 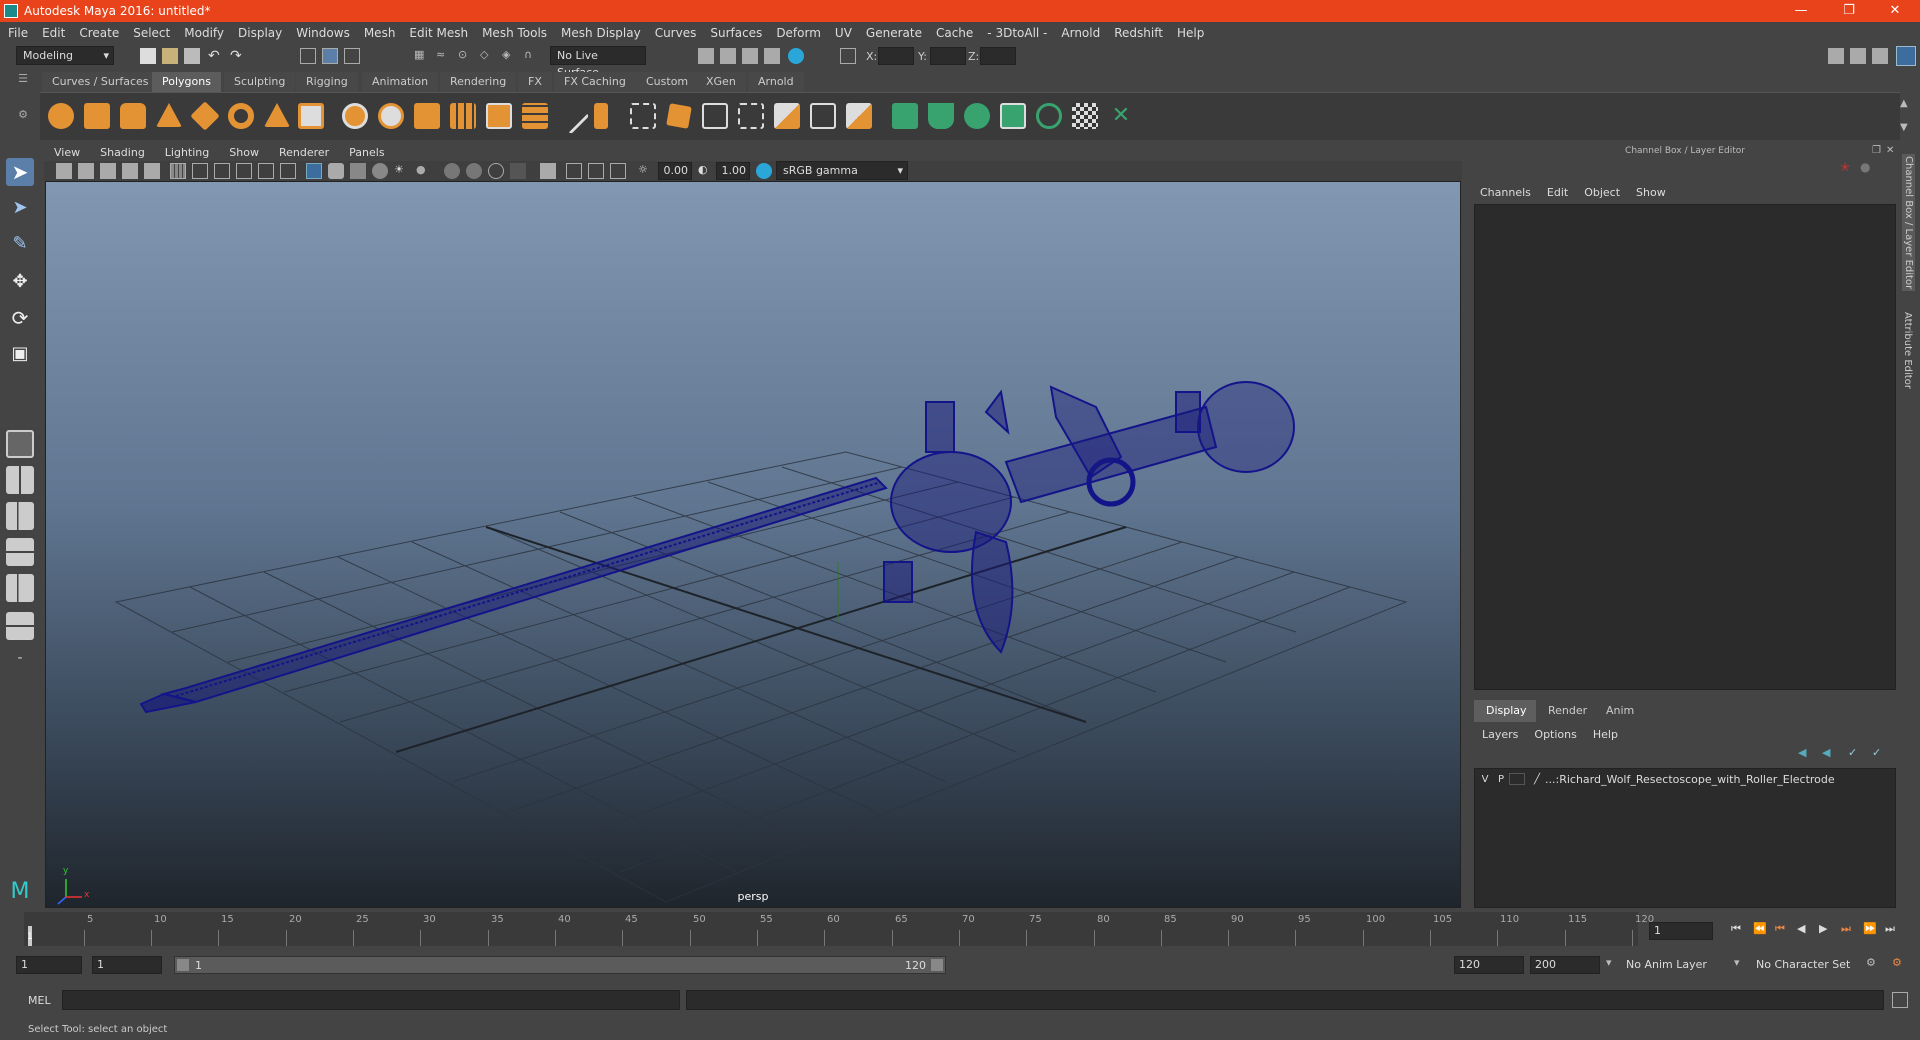 What do you see at coordinates (391, 116) in the screenshot?
I see `separate-icon` at bounding box center [391, 116].